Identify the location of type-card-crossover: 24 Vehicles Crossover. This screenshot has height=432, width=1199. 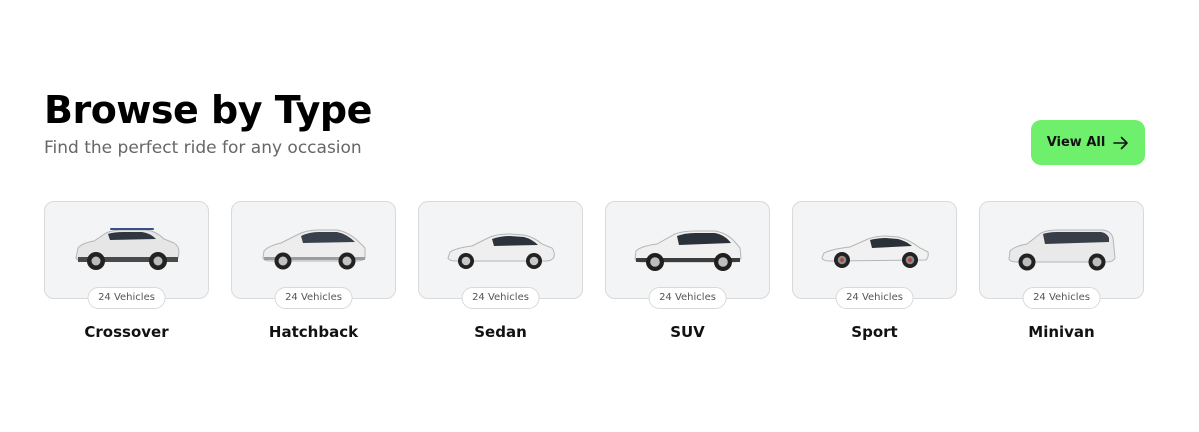
(126, 271).